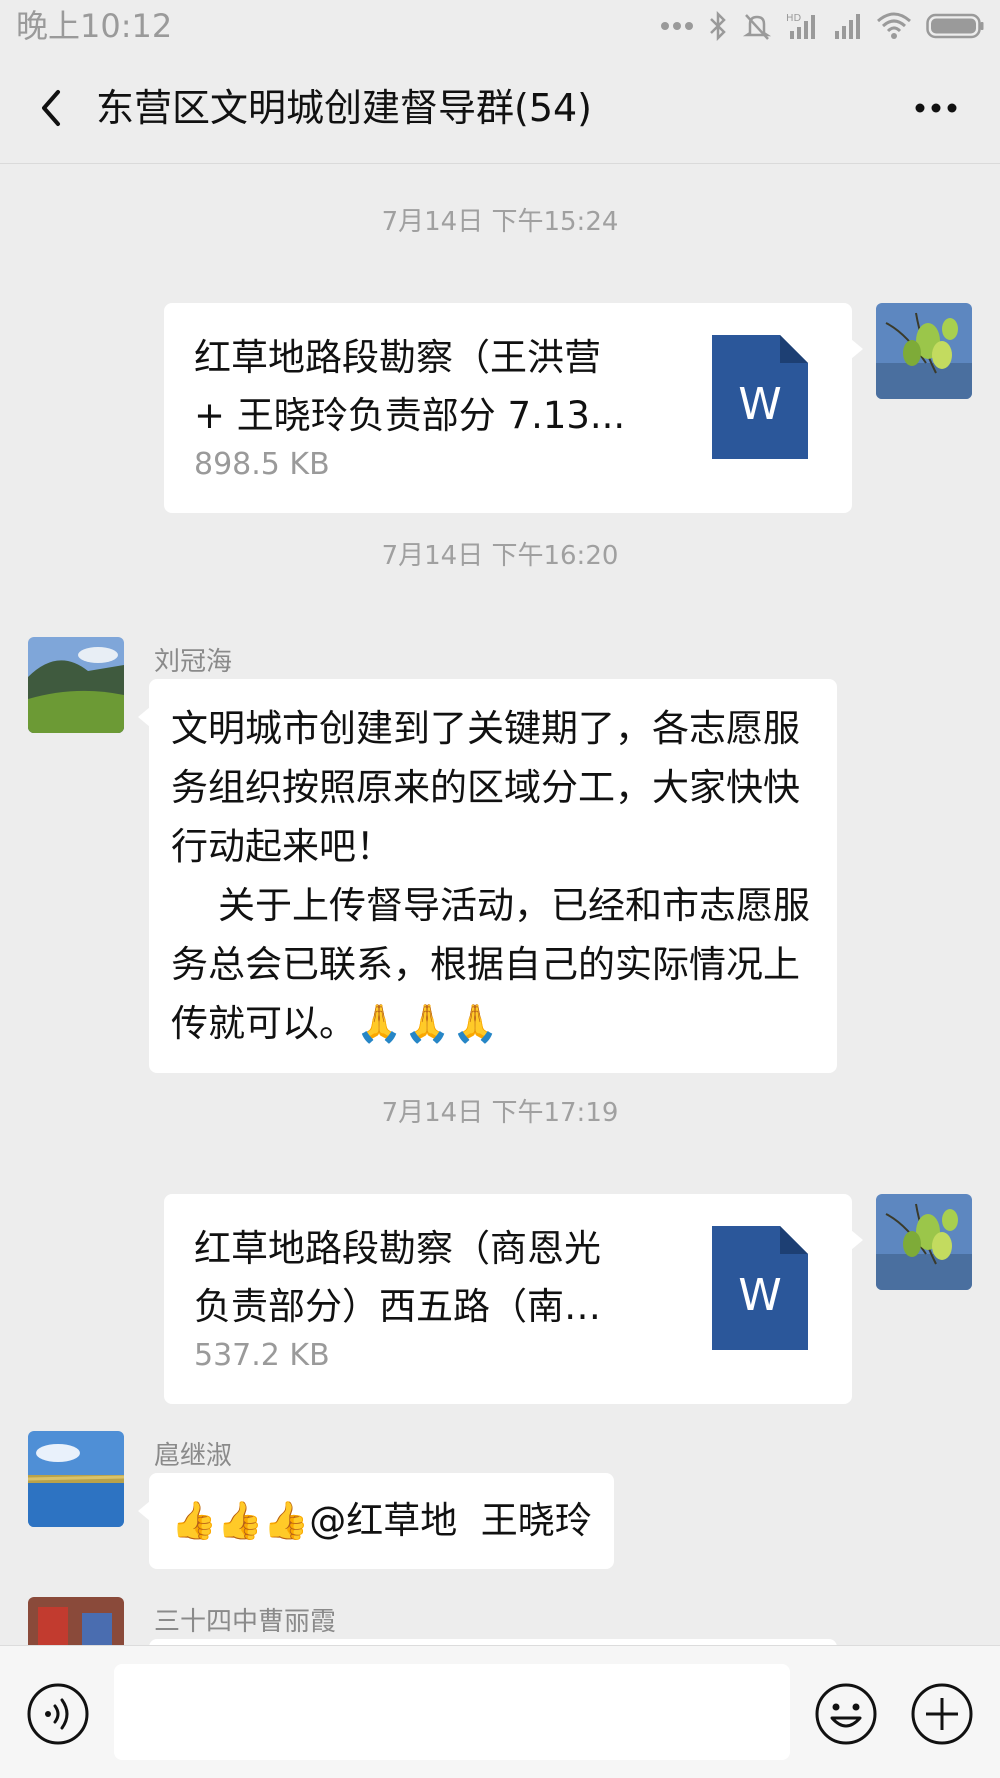 The image size is (1000, 1778). Describe the element at coordinates (240, 1520) in the screenshot. I see `thumbs-up-icon: 👍👍👍` at that location.